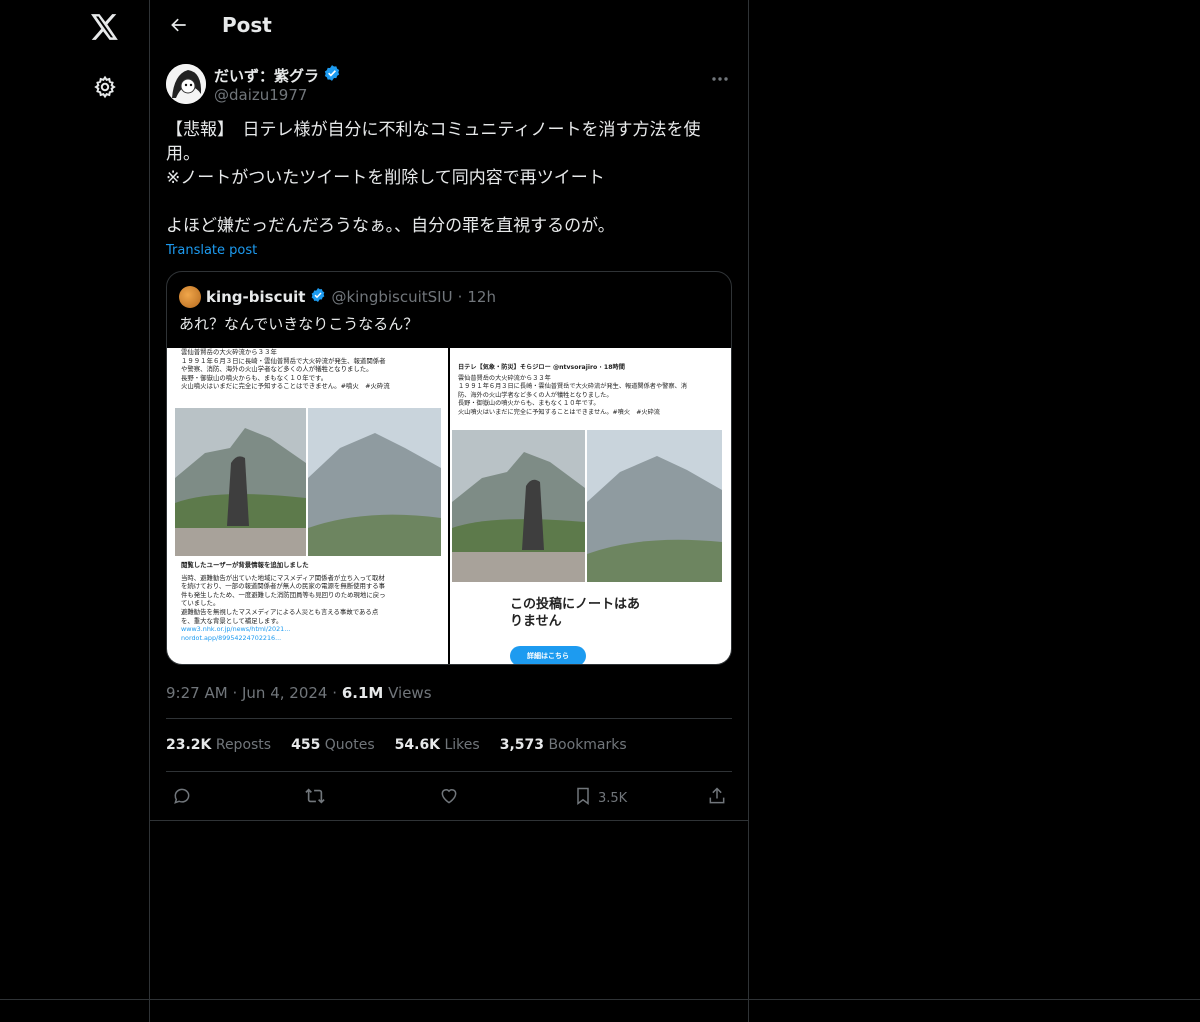  What do you see at coordinates (283, 577) in the screenshot?
I see `note-line: 当時、避難勧告が出ていた地域にマスメディア関係者が立ち入って取材` at bounding box center [283, 577].